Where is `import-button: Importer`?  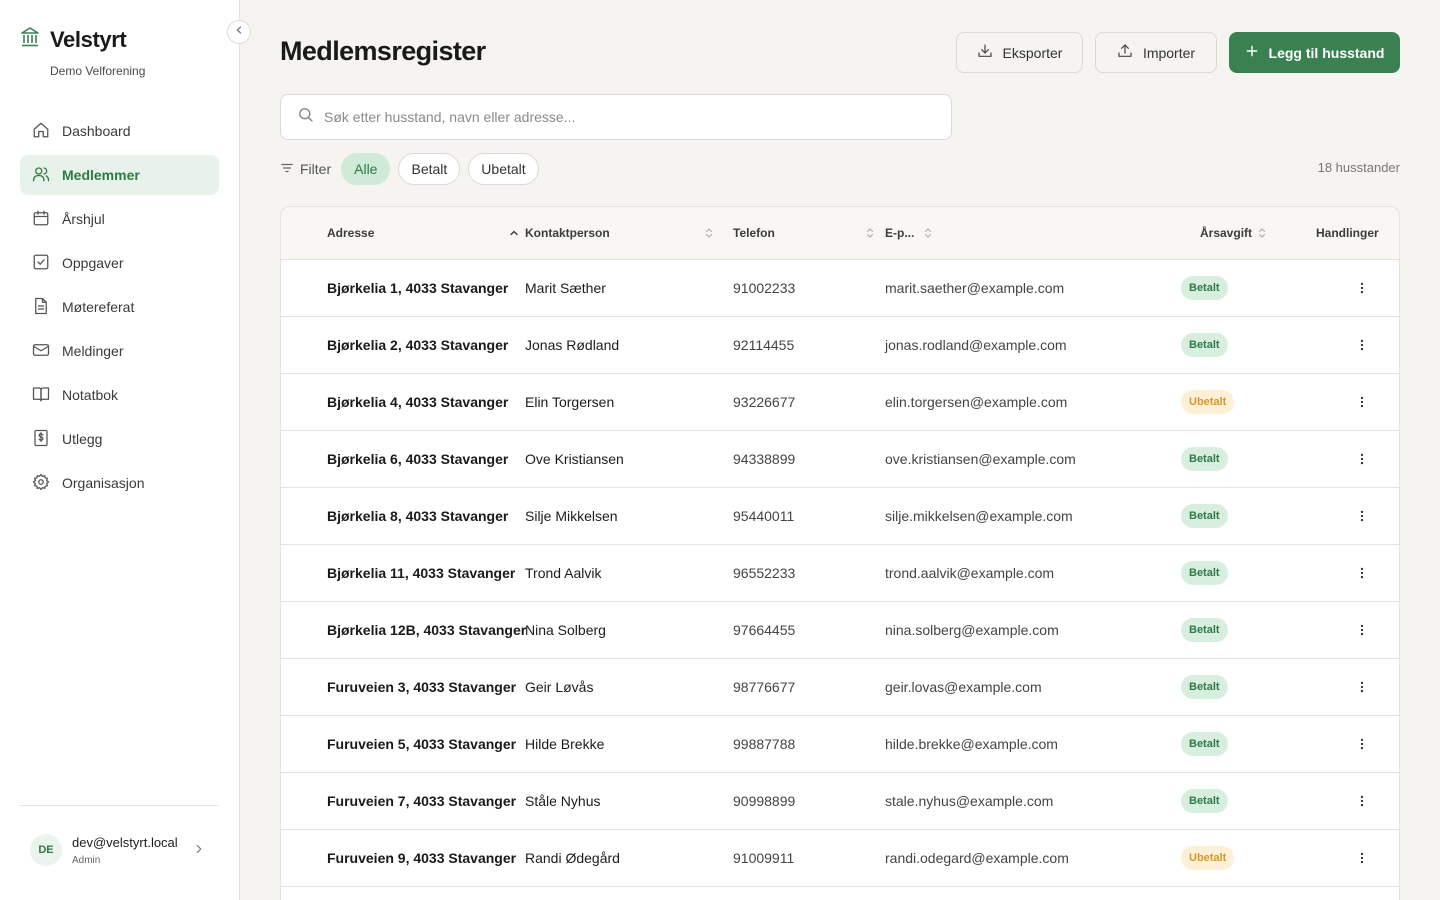
import-button: Importer is located at coordinates (1156, 52).